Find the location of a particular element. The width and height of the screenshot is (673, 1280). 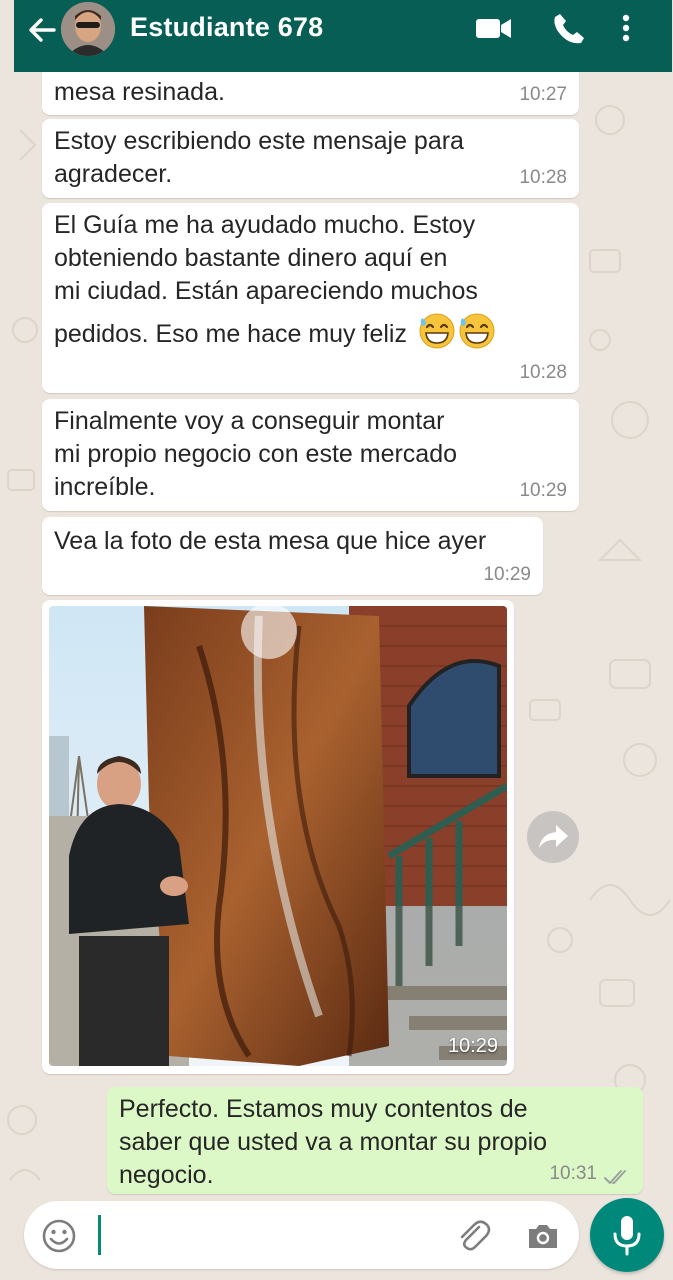

chat-header: Estudiante 678 is located at coordinates (343, 36).